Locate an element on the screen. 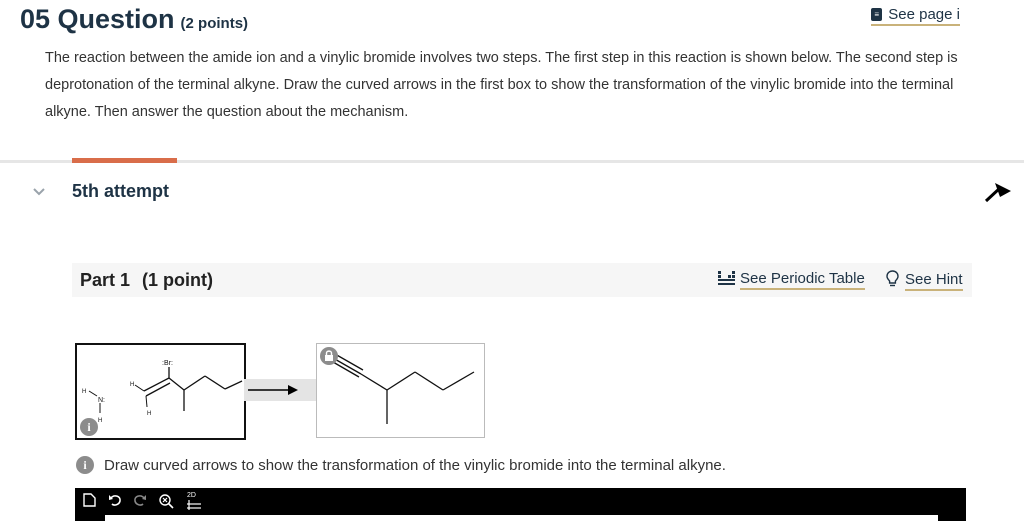 Image resolution: width=1024 pixels, height=521 pixels. question-points: (2 points) is located at coordinates (214, 23).